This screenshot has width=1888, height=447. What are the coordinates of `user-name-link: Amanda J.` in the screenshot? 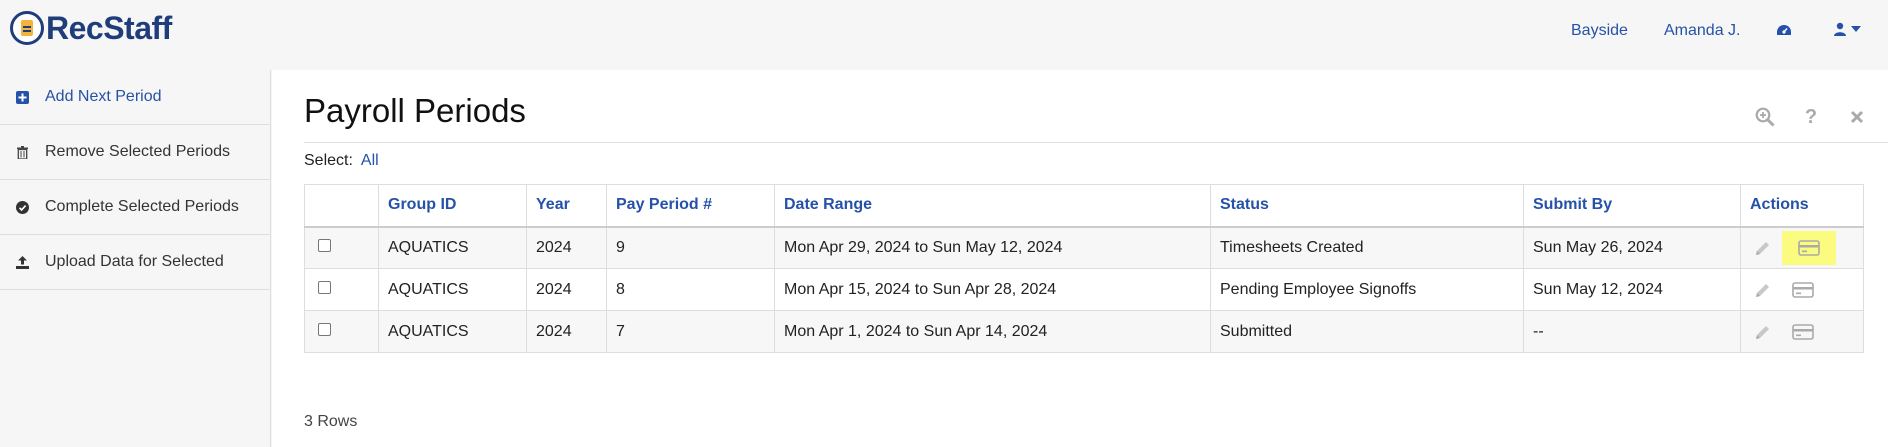 It's located at (1702, 31).